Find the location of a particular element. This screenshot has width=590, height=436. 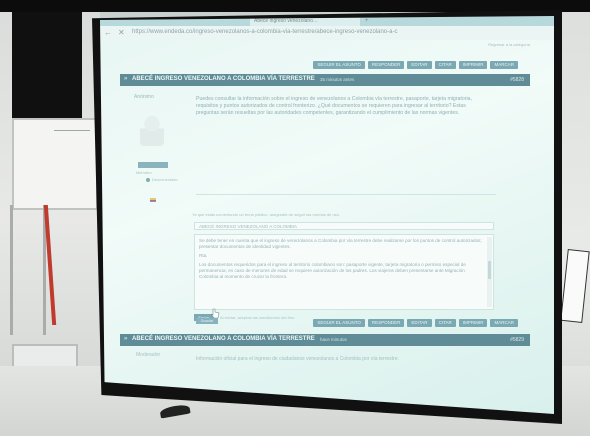

status-dot-icon is located at coordinates (148, 180).